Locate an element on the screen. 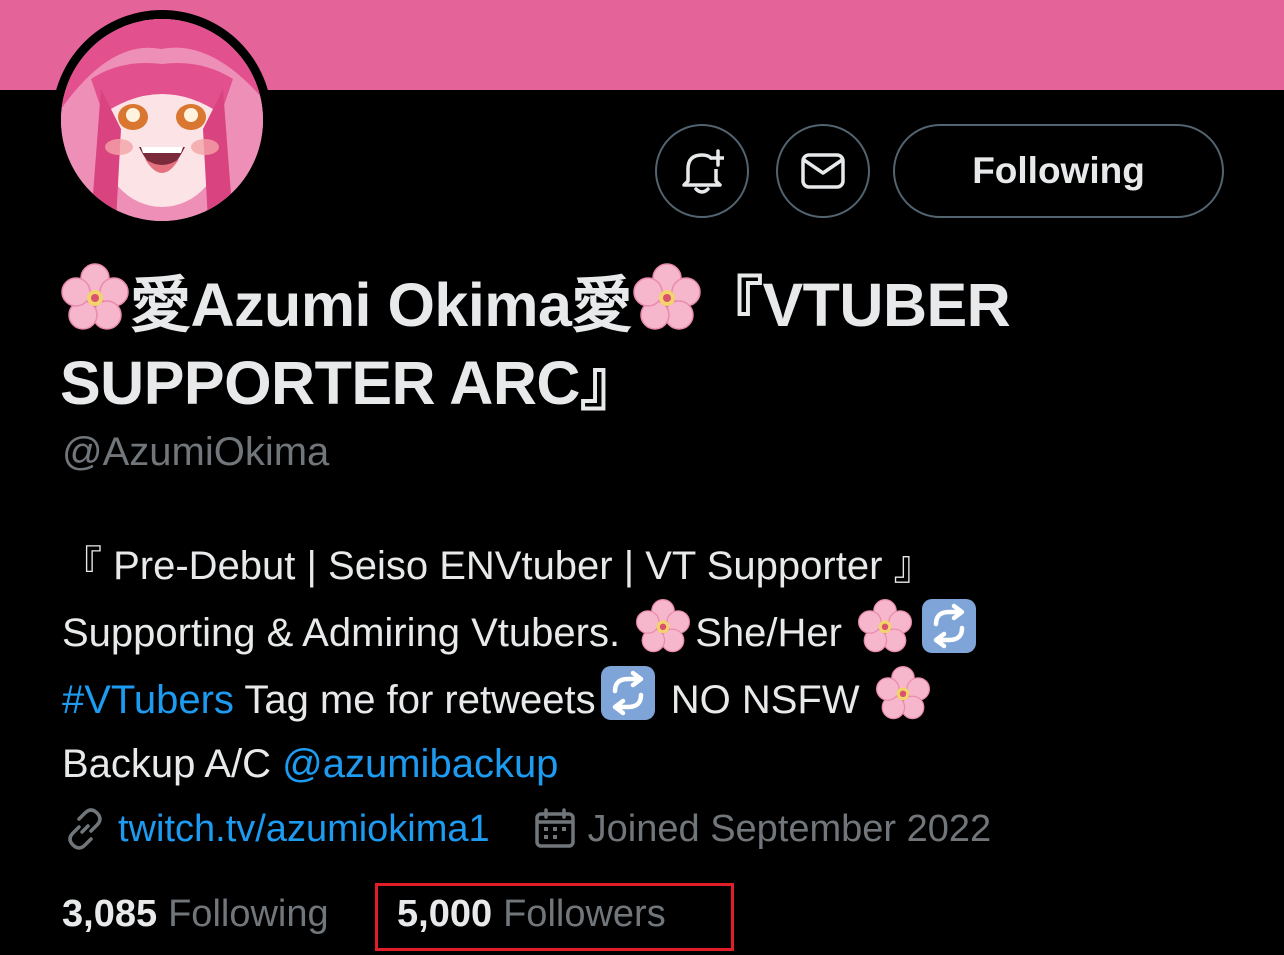 The height and width of the screenshot is (955, 1284). following-stat: 3,085 Following is located at coordinates (195, 914).